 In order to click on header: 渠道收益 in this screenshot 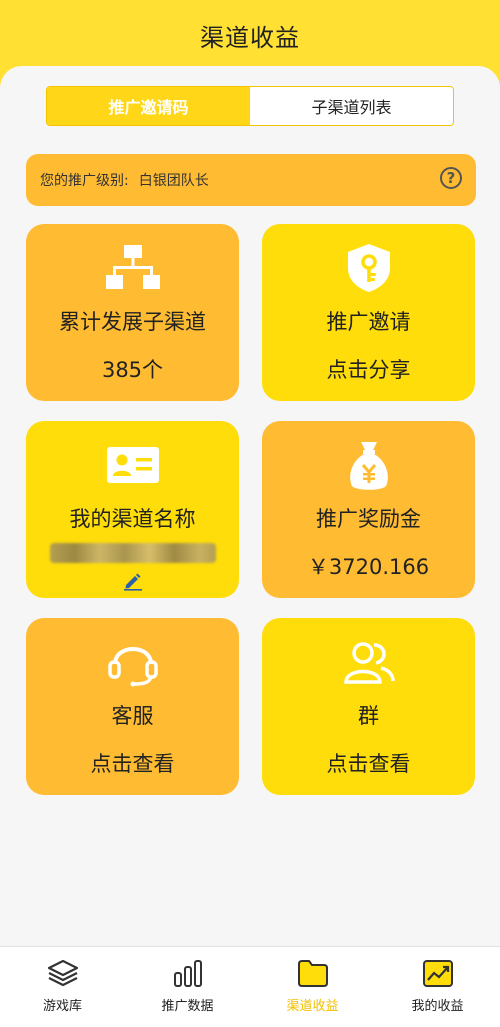, I will do `click(250, 35)`.